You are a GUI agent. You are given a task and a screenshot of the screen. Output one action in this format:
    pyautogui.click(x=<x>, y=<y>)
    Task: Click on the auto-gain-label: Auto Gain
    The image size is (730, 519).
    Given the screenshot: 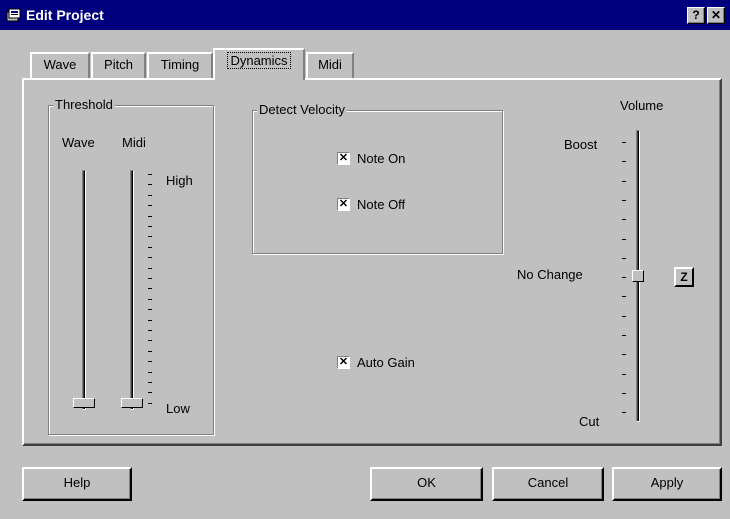 What is the action you would take?
    pyautogui.click(x=386, y=362)
    